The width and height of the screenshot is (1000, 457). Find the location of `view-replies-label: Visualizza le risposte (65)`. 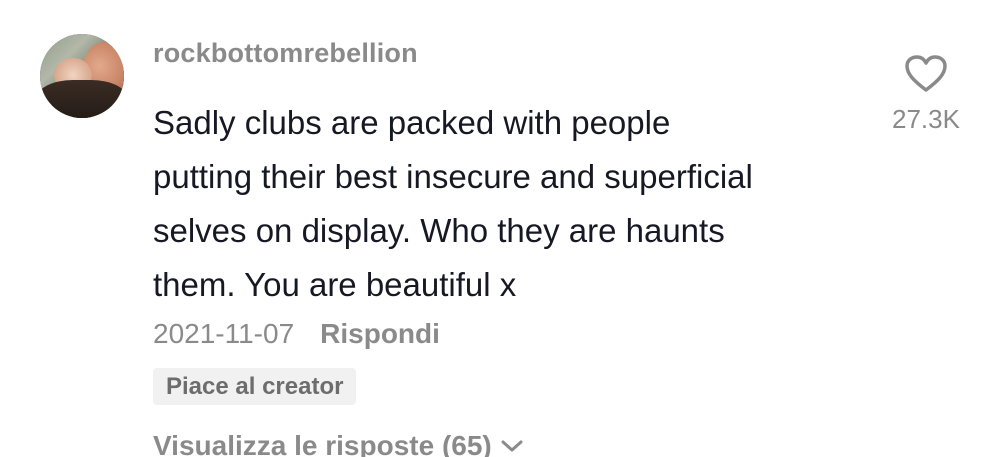

view-replies-label: Visualizza le risposte (65) is located at coordinates (322, 443).